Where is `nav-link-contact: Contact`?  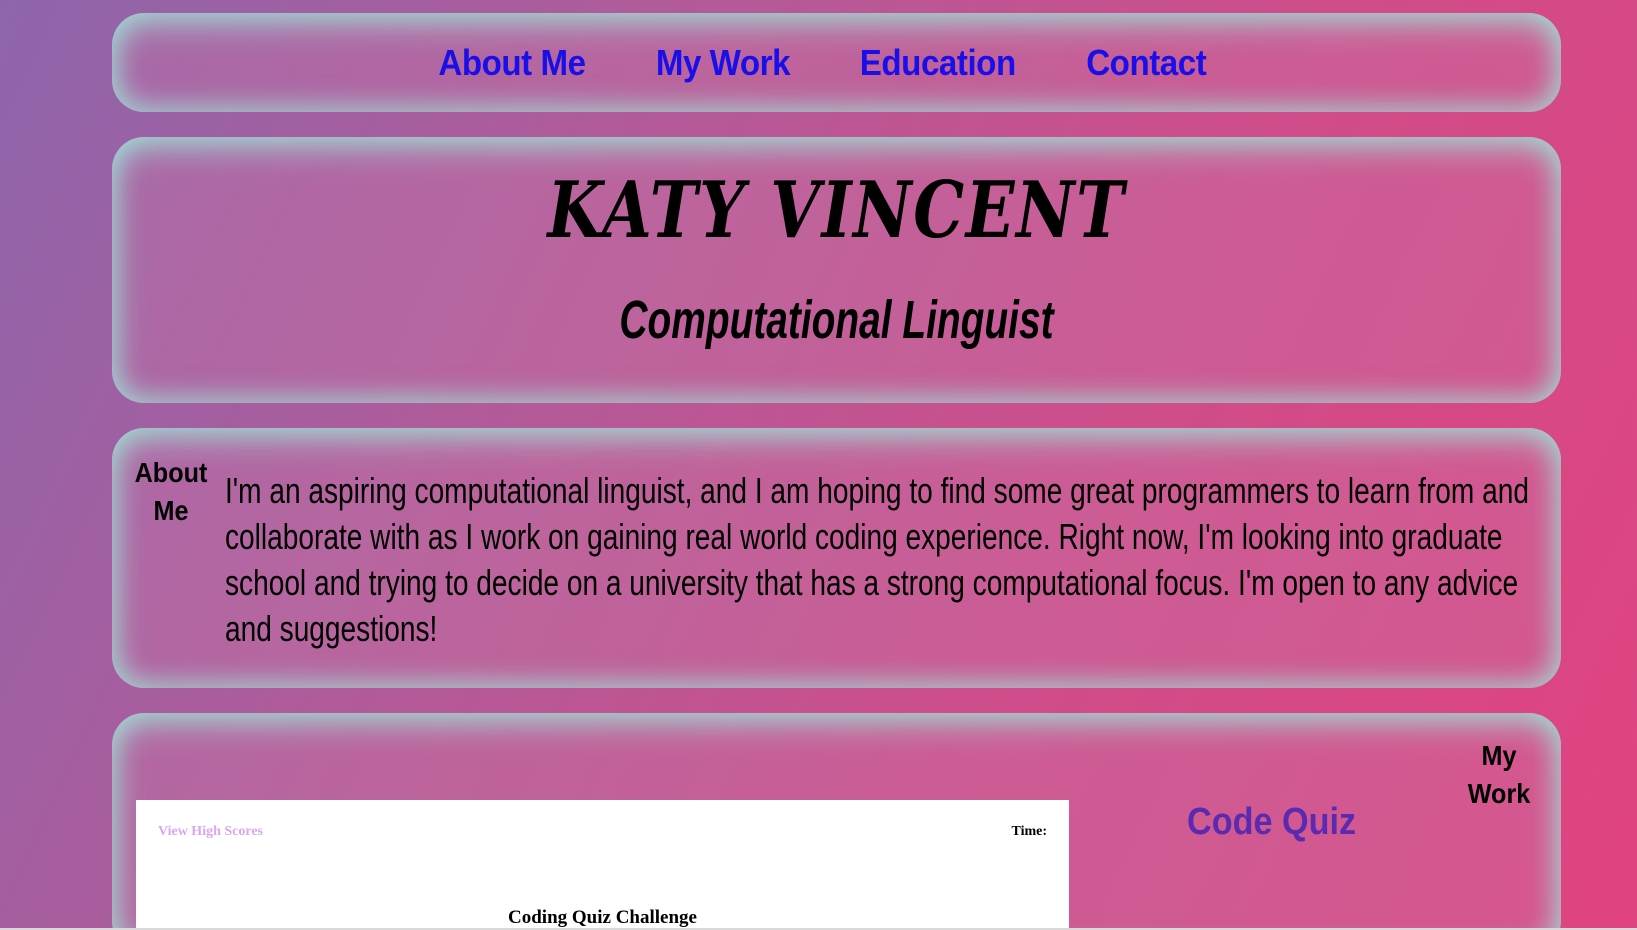 nav-link-contact: Contact is located at coordinates (1146, 63).